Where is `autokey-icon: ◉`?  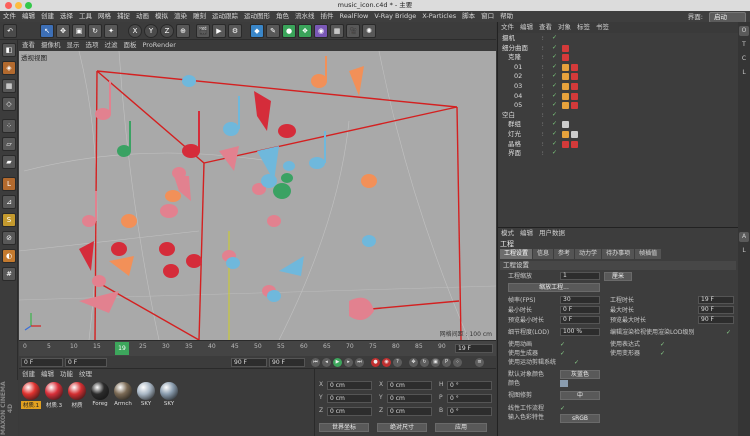 autokey-icon: ◉ is located at coordinates (386, 362).